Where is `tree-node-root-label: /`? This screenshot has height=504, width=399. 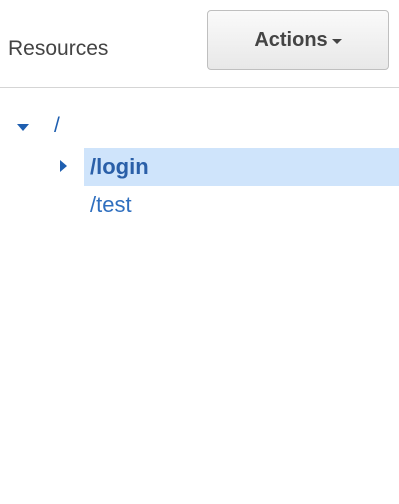
tree-node-root-label: / is located at coordinates (57, 126).